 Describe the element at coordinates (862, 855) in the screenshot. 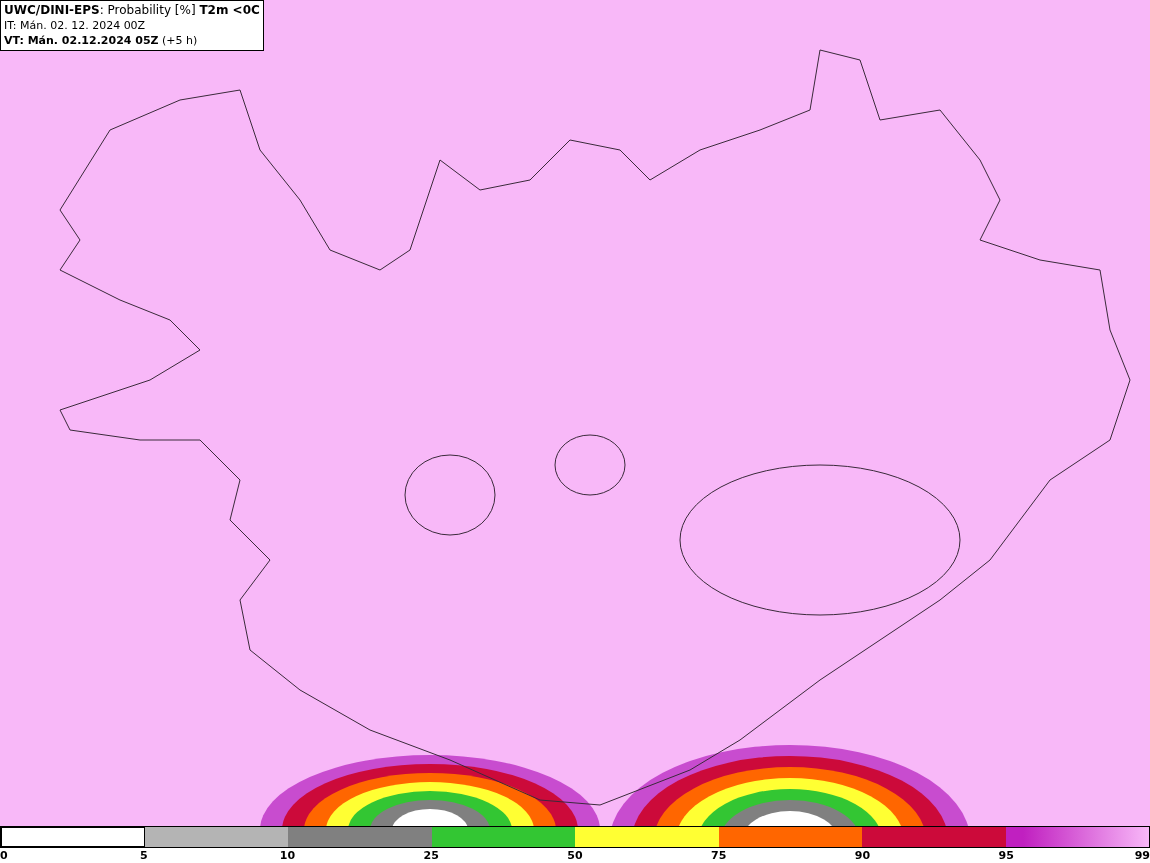

I see `legend-label: 90` at that location.